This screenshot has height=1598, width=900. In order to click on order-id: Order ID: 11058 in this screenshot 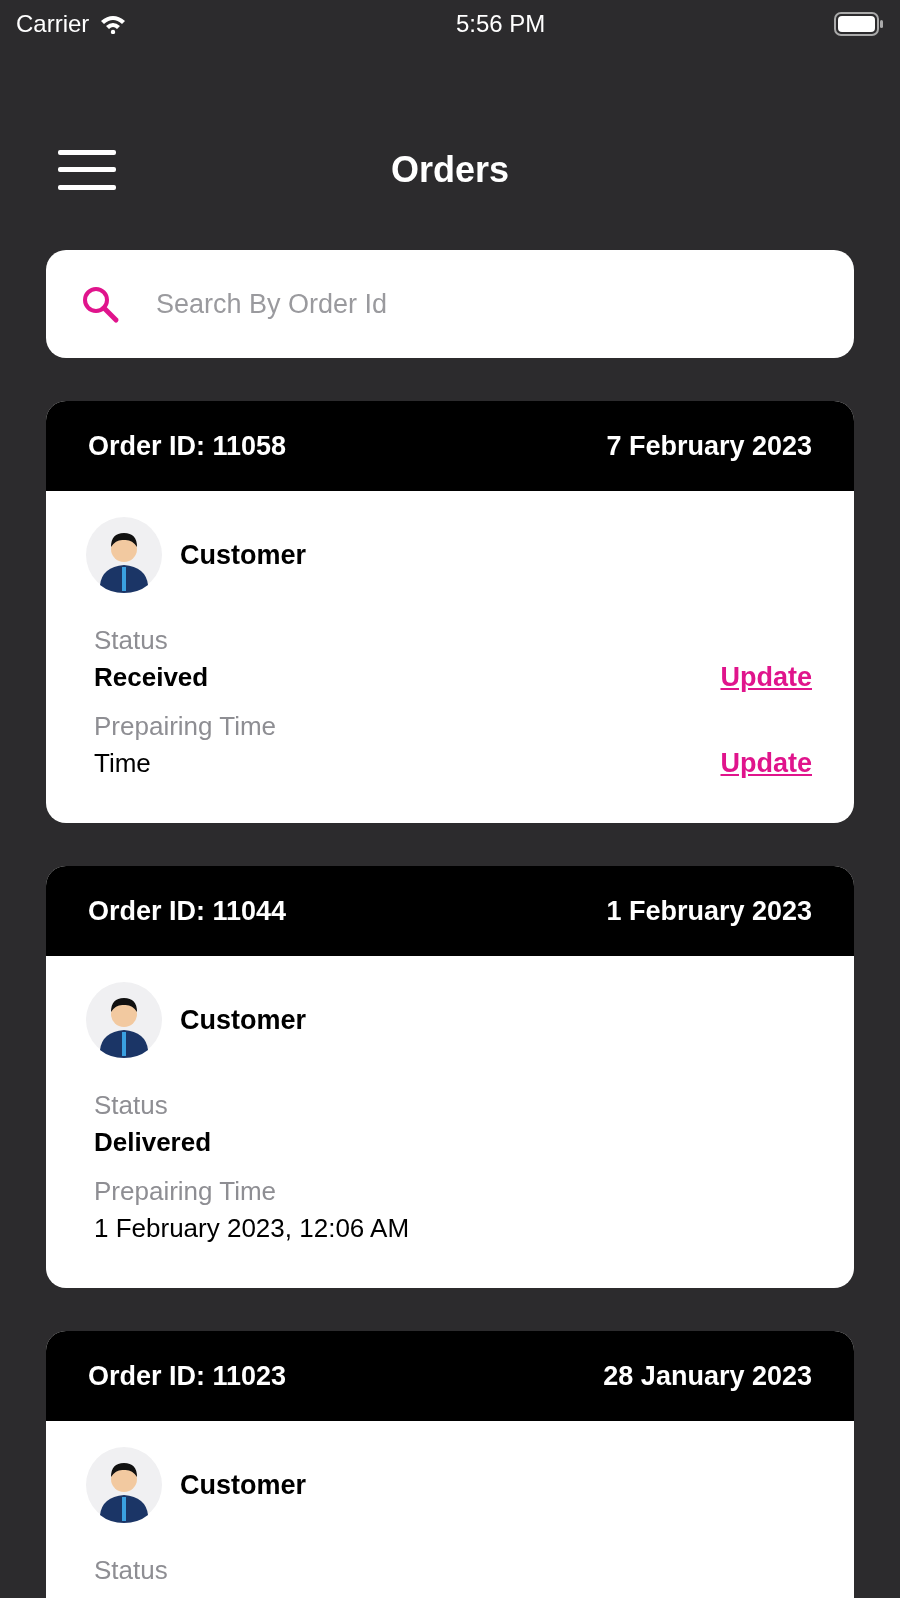, I will do `click(187, 446)`.